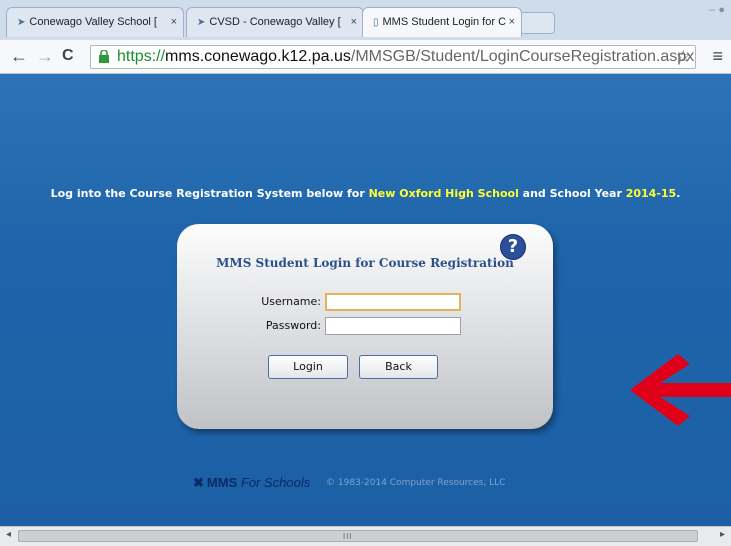  I want to click on url-scheme: https://, so click(141, 56).